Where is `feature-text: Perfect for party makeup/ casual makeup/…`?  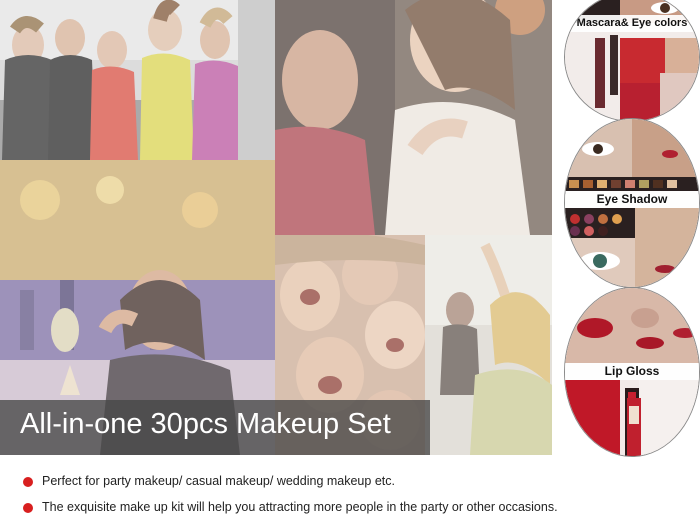
feature-text: Perfect for party makeup/ casual makeup/… is located at coordinates (218, 481).